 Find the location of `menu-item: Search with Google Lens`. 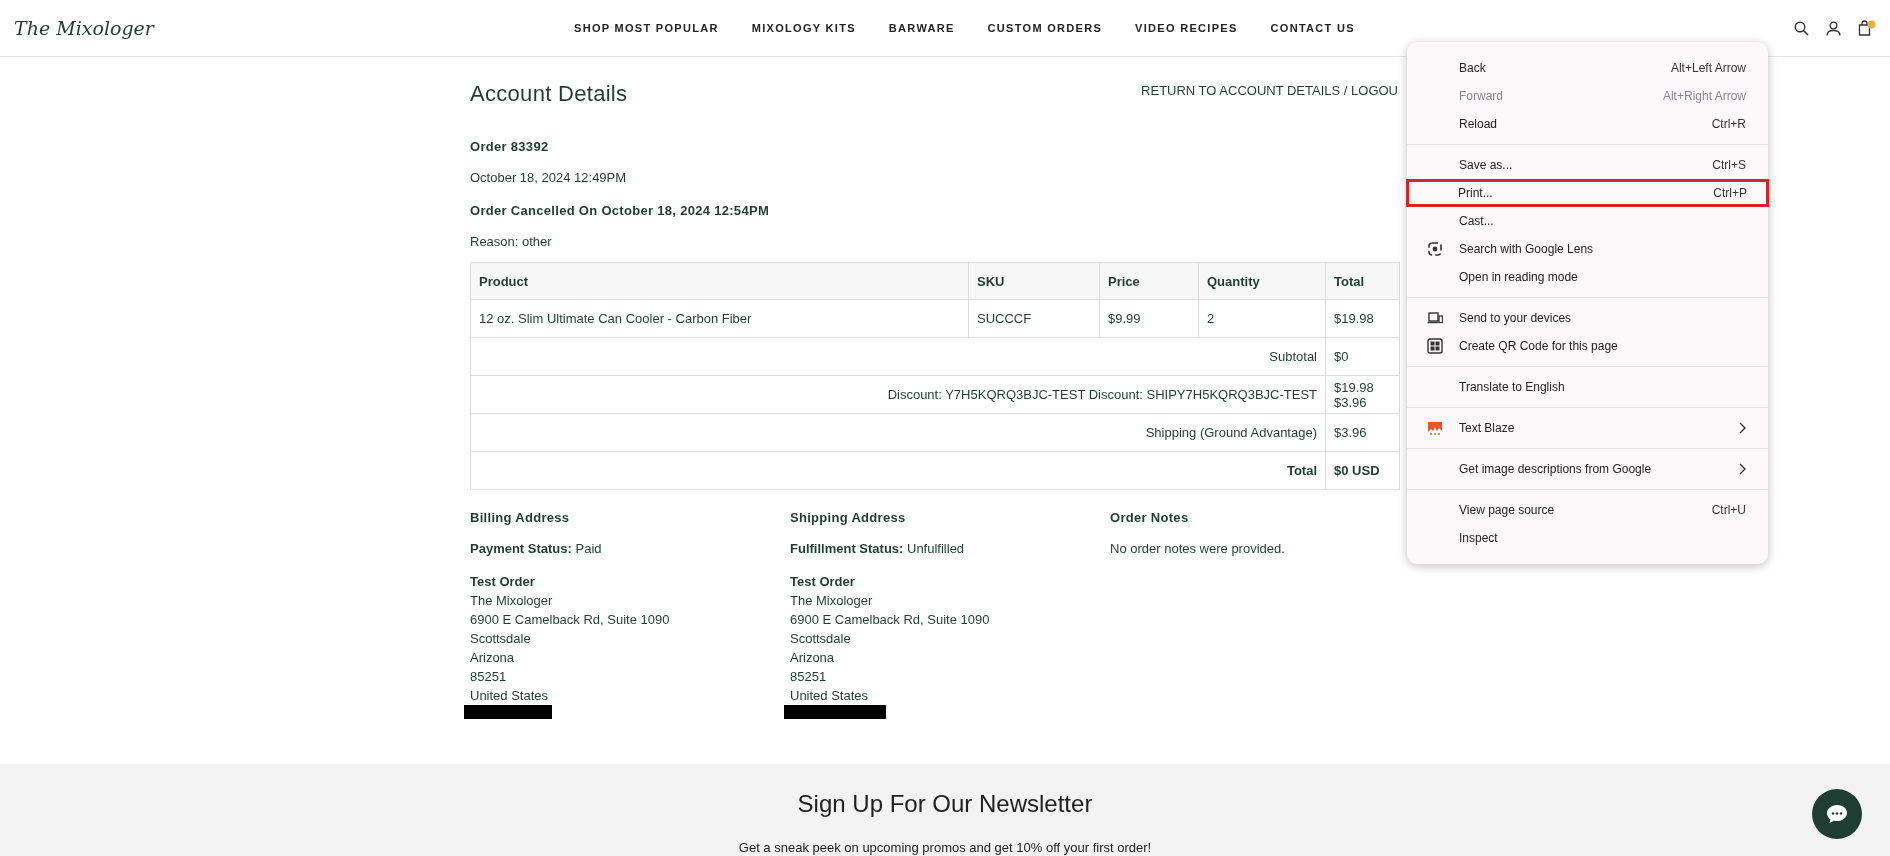

menu-item: Search with Google Lens is located at coordinates (1587, 249).